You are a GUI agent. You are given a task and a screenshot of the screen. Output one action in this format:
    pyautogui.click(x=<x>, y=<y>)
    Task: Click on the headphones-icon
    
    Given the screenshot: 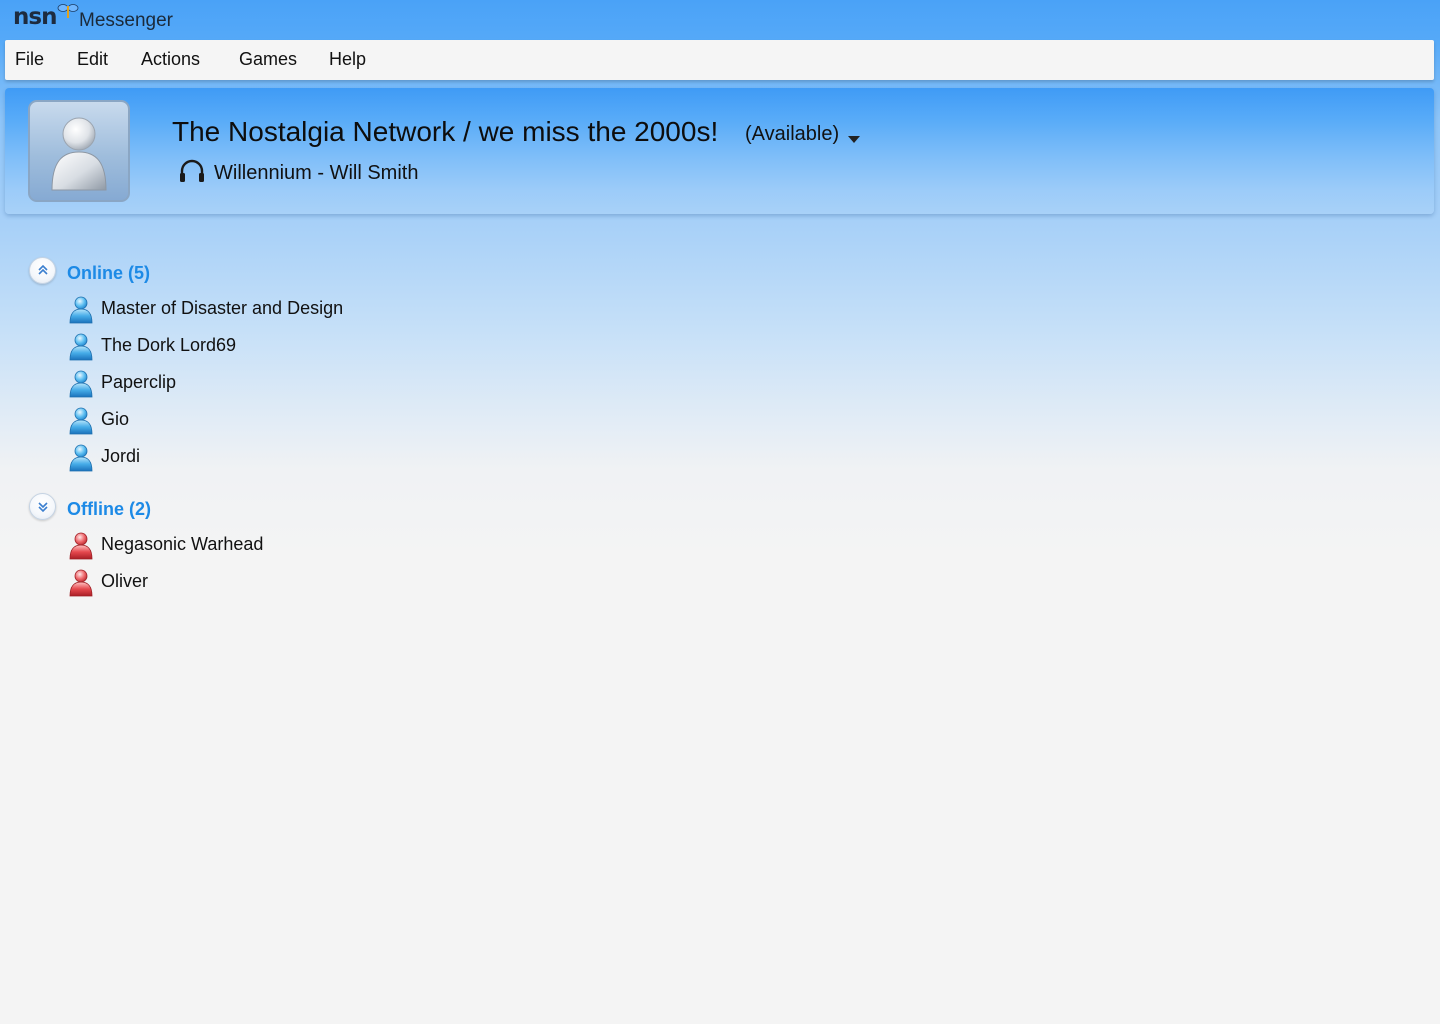 What is the action you would take?
    pyautogui.click(x=192, y=170)
    